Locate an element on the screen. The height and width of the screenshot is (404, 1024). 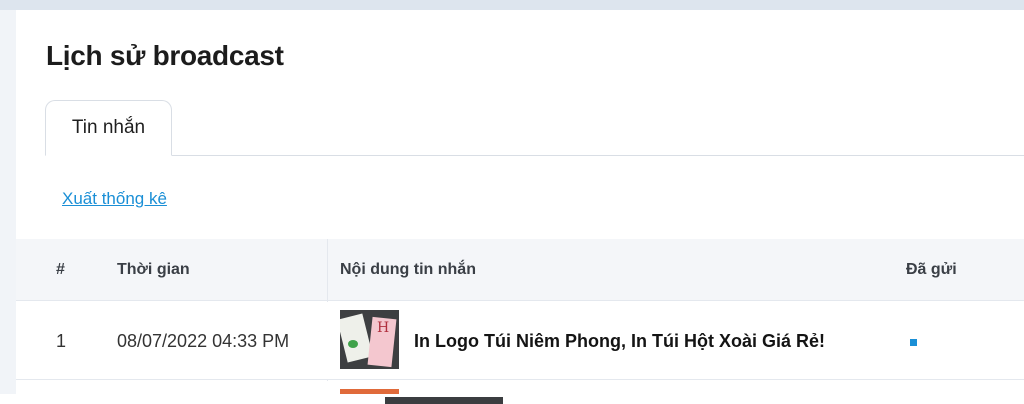
tabs-divider is located at coordinates (534, 155).